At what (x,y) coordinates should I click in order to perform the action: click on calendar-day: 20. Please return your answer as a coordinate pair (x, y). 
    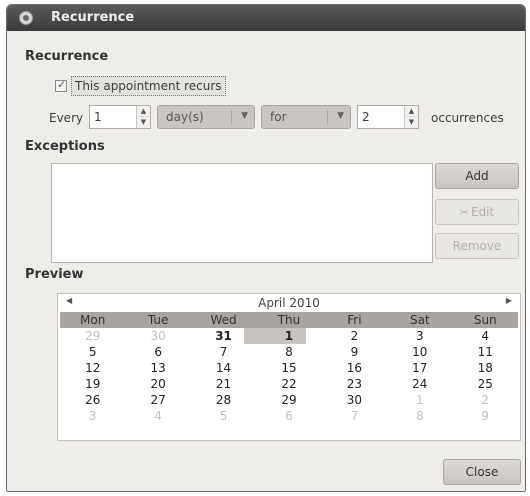
    Looking at the image, I should click on (157, 384).